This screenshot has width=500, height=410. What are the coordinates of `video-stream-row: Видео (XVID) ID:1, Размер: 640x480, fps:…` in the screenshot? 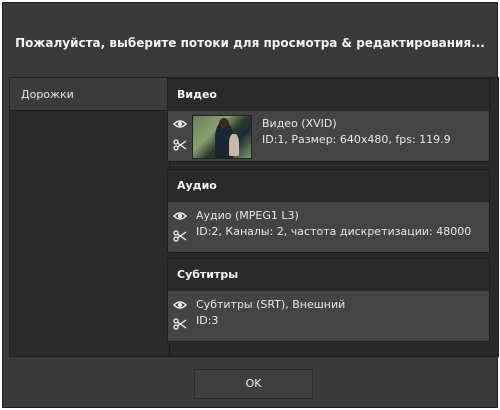 It's located at (328, 136).